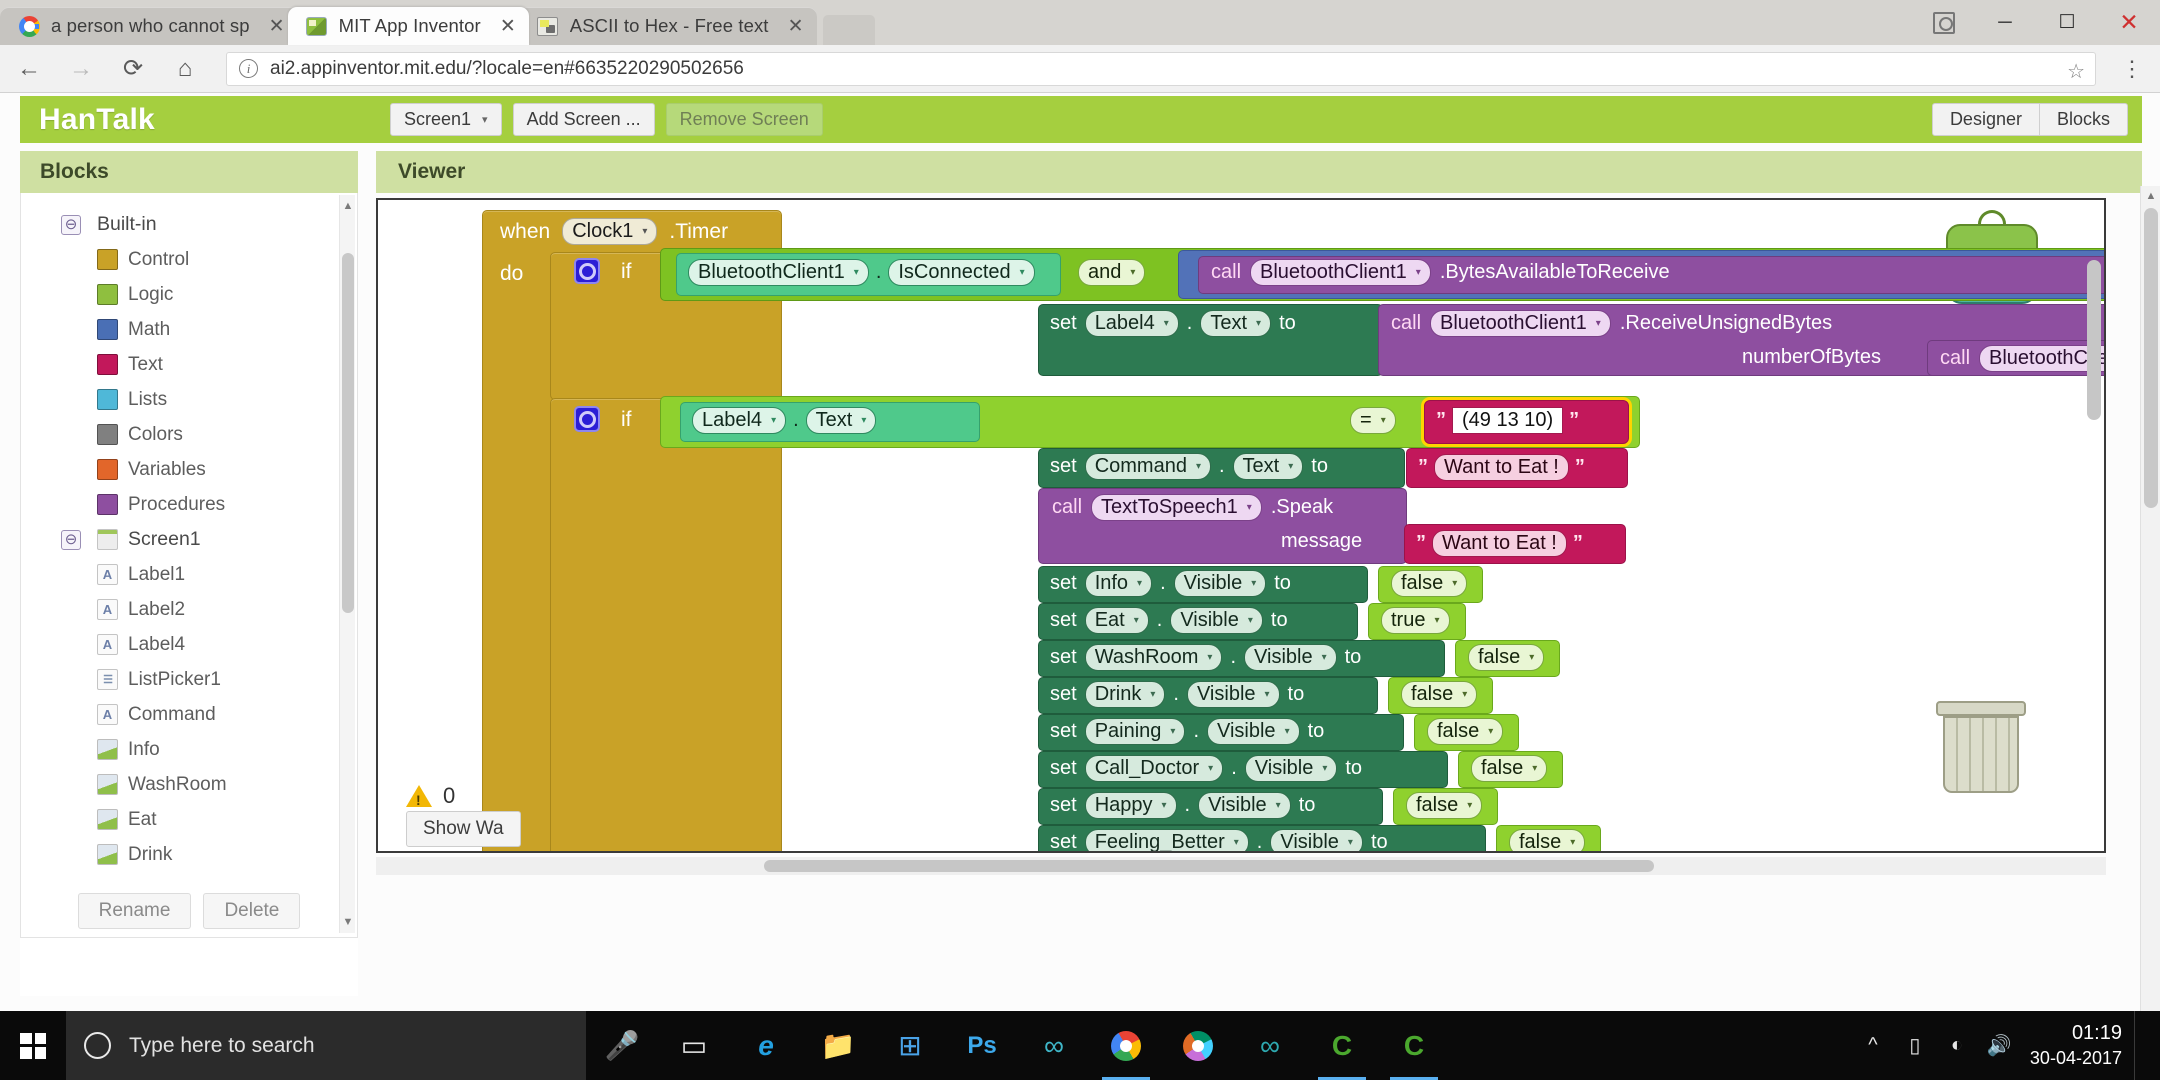 The width and height of the screenshot is (2160, 1080). Describe the element at coordinates (910, 1045) in the screenshot. I see `microsoft-store-icon: ⊞` at that location.